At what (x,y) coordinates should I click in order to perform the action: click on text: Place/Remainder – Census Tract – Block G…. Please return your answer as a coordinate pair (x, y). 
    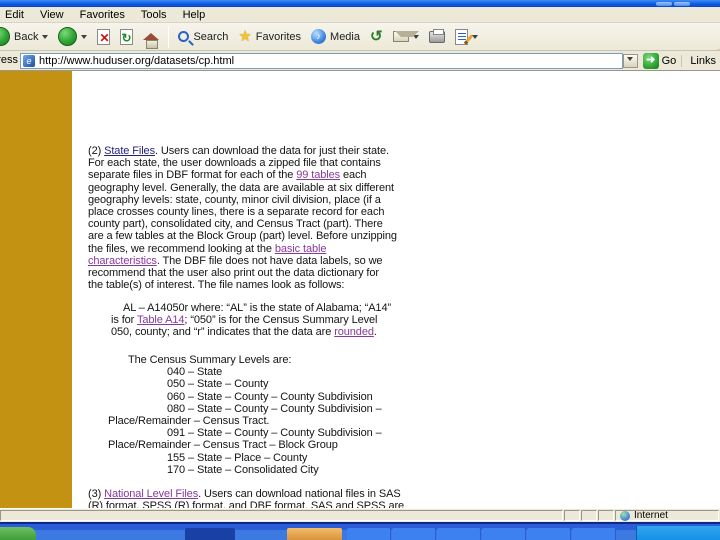
    Looking at the image, I should click on (223, 445).